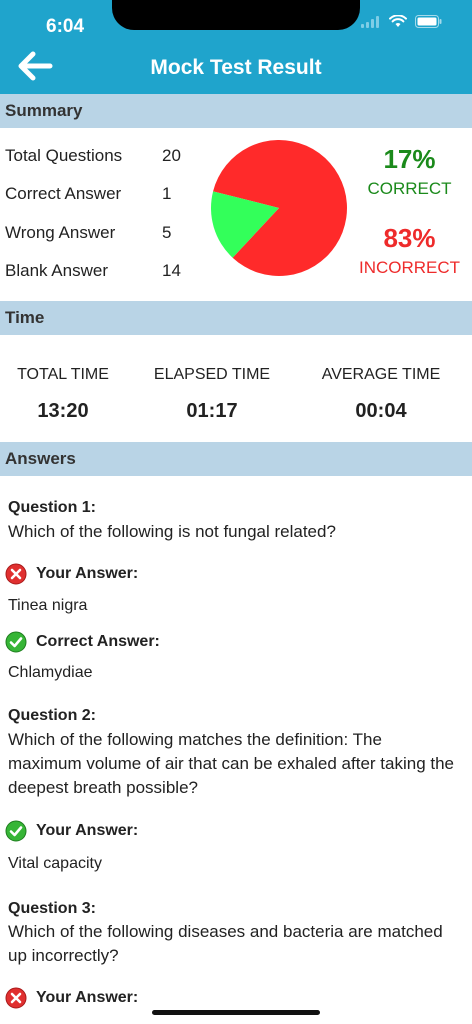  I want to click on home-indicator, so click(236, 1012).